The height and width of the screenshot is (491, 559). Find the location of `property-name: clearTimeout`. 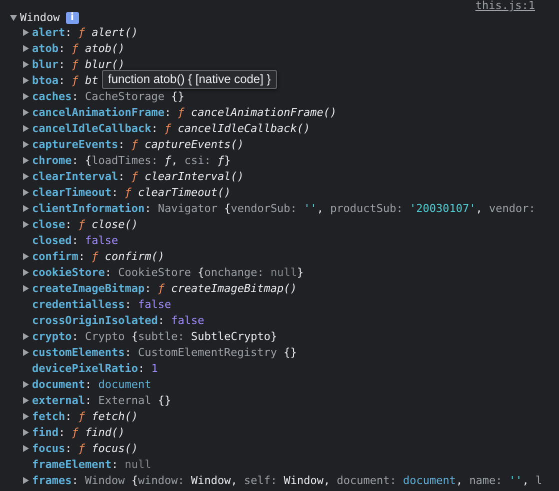

property-name: clearTimeout is located at coordinates (72, 192).